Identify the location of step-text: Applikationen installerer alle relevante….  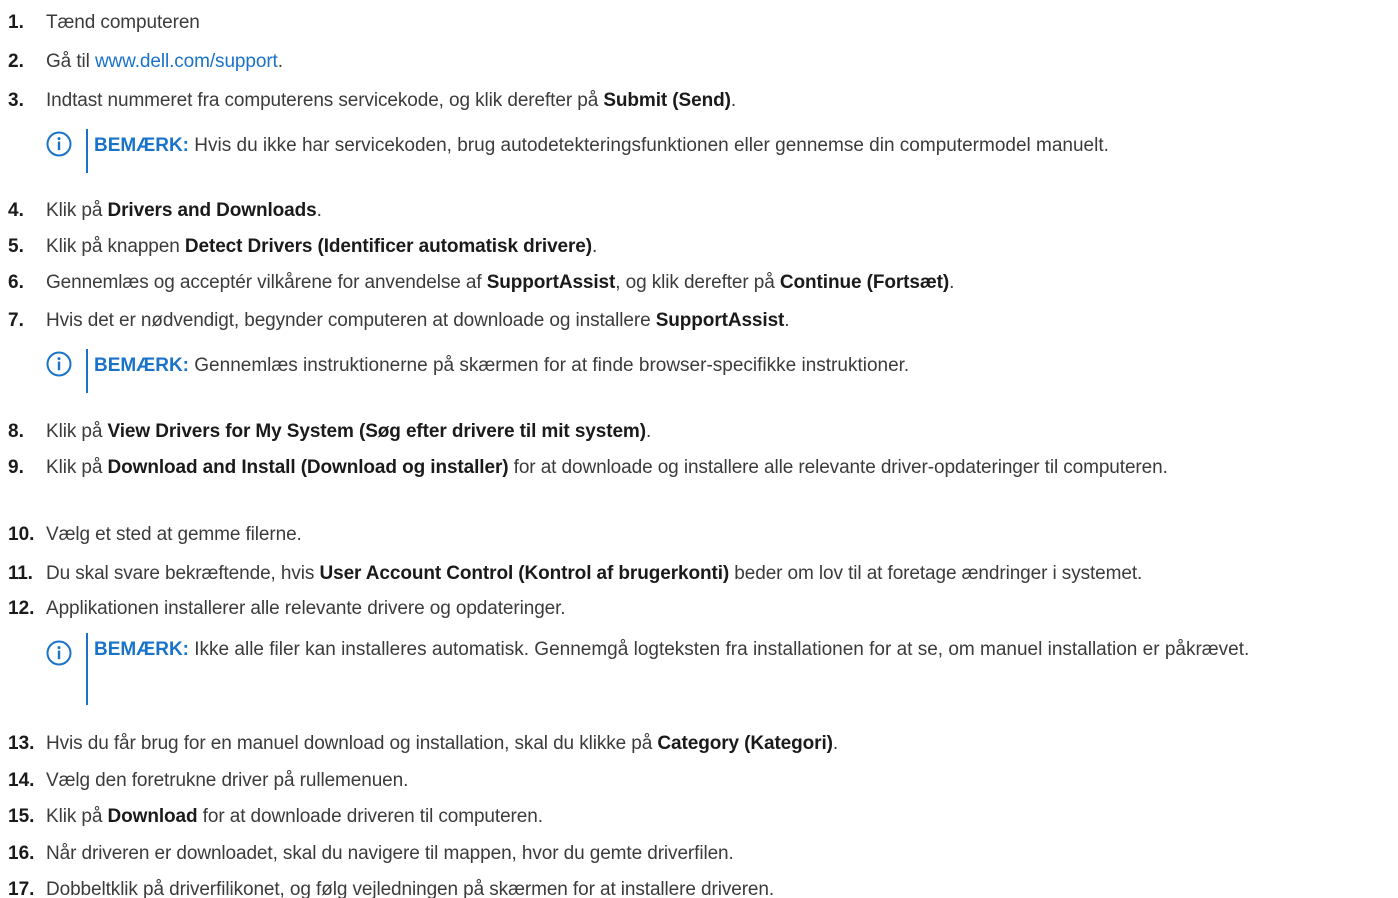
(306, 608).